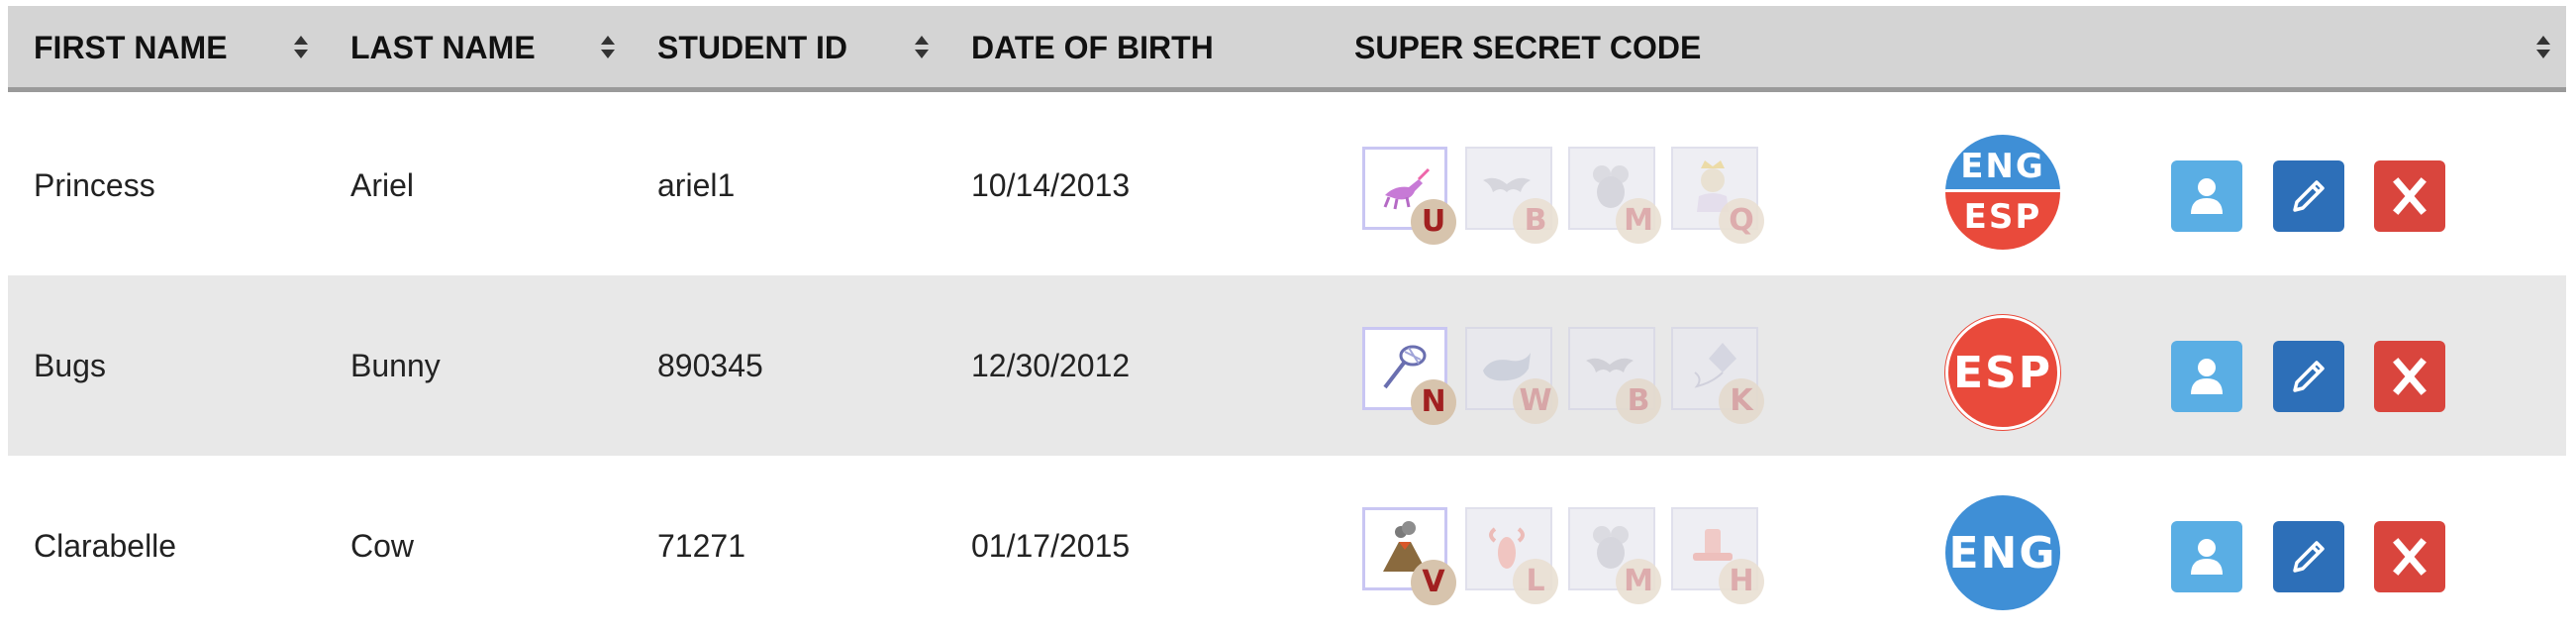  Describe the element at coordinates (1051, 185) in the screenshot. I see `dob-cell: 10/14/2013` at that location.